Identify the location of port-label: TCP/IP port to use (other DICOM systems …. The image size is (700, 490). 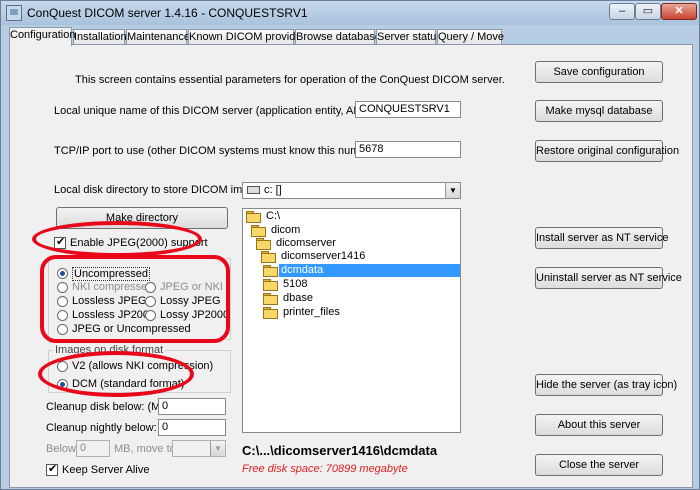
(220, 151).